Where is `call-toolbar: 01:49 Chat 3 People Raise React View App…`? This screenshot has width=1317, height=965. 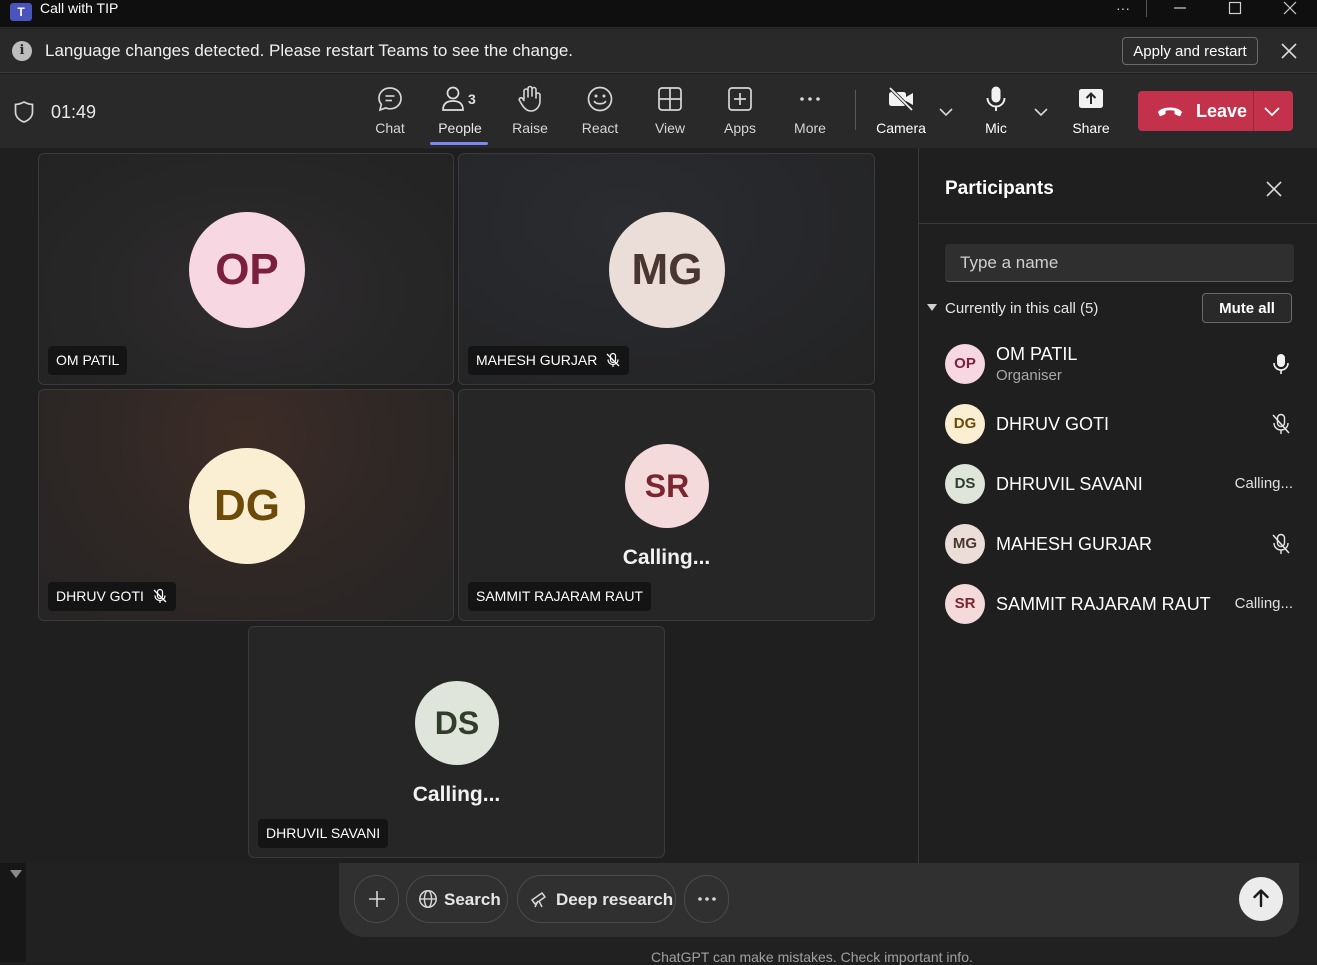 call-toolbar: 01:49 Chat 3 People Raise React View App… is located at coordinates (658, 111).